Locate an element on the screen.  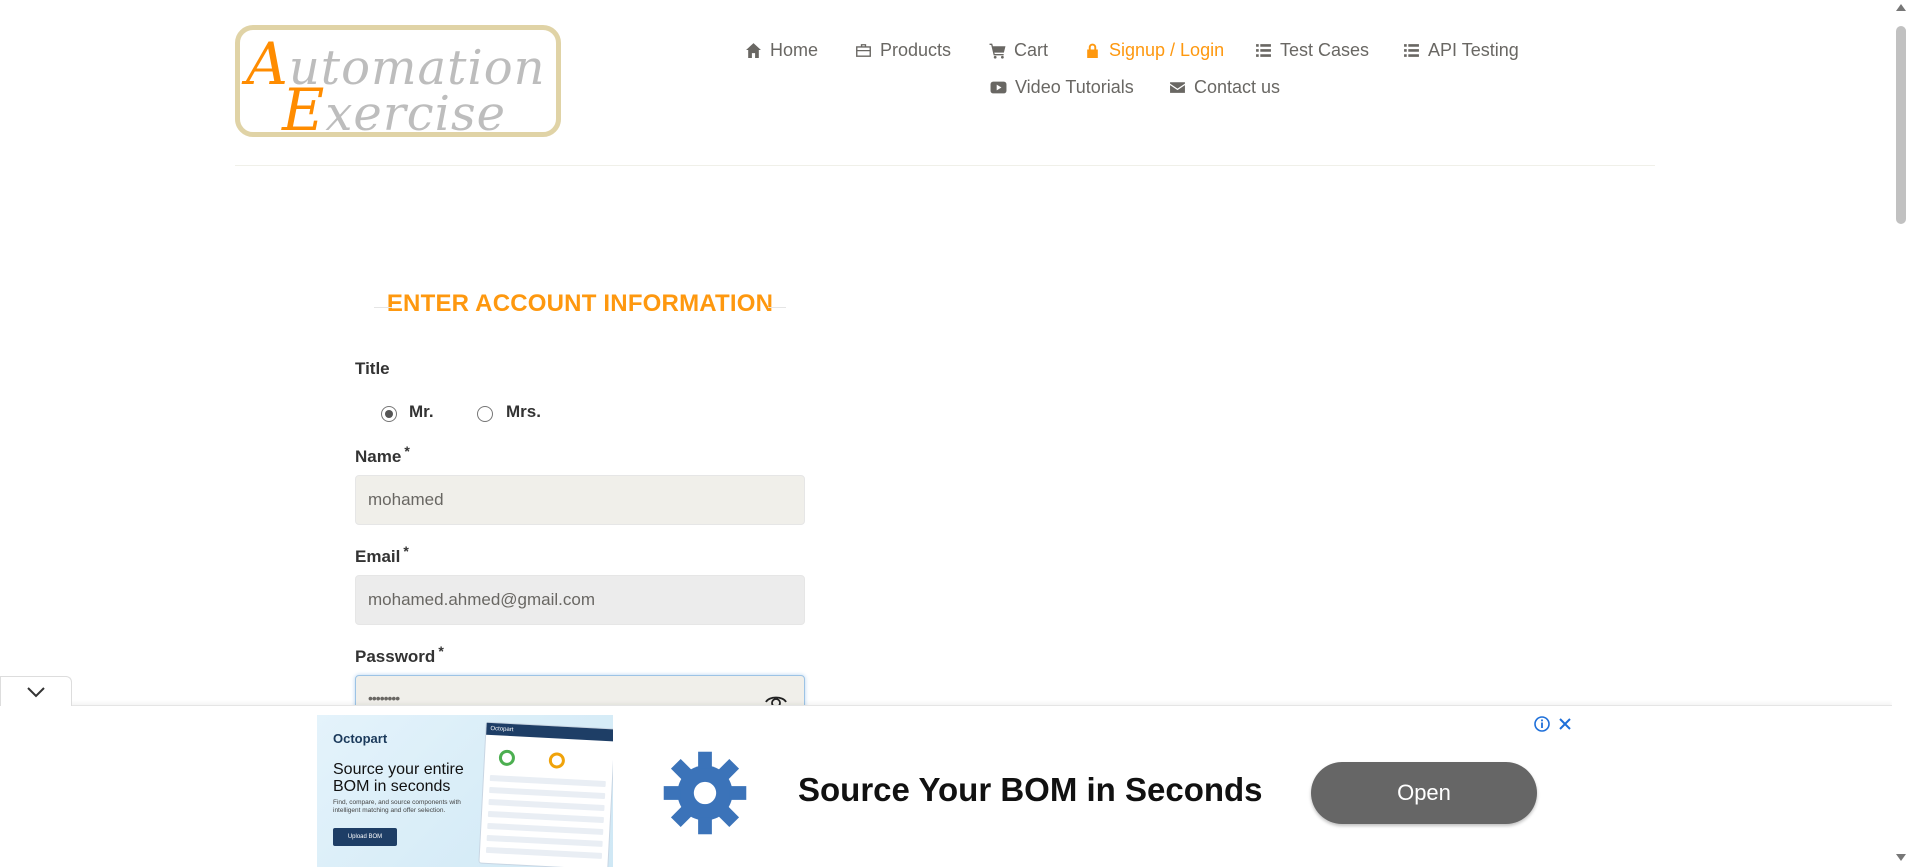
nav-contact-us: Contact us is located at coordinates (1224, 87).